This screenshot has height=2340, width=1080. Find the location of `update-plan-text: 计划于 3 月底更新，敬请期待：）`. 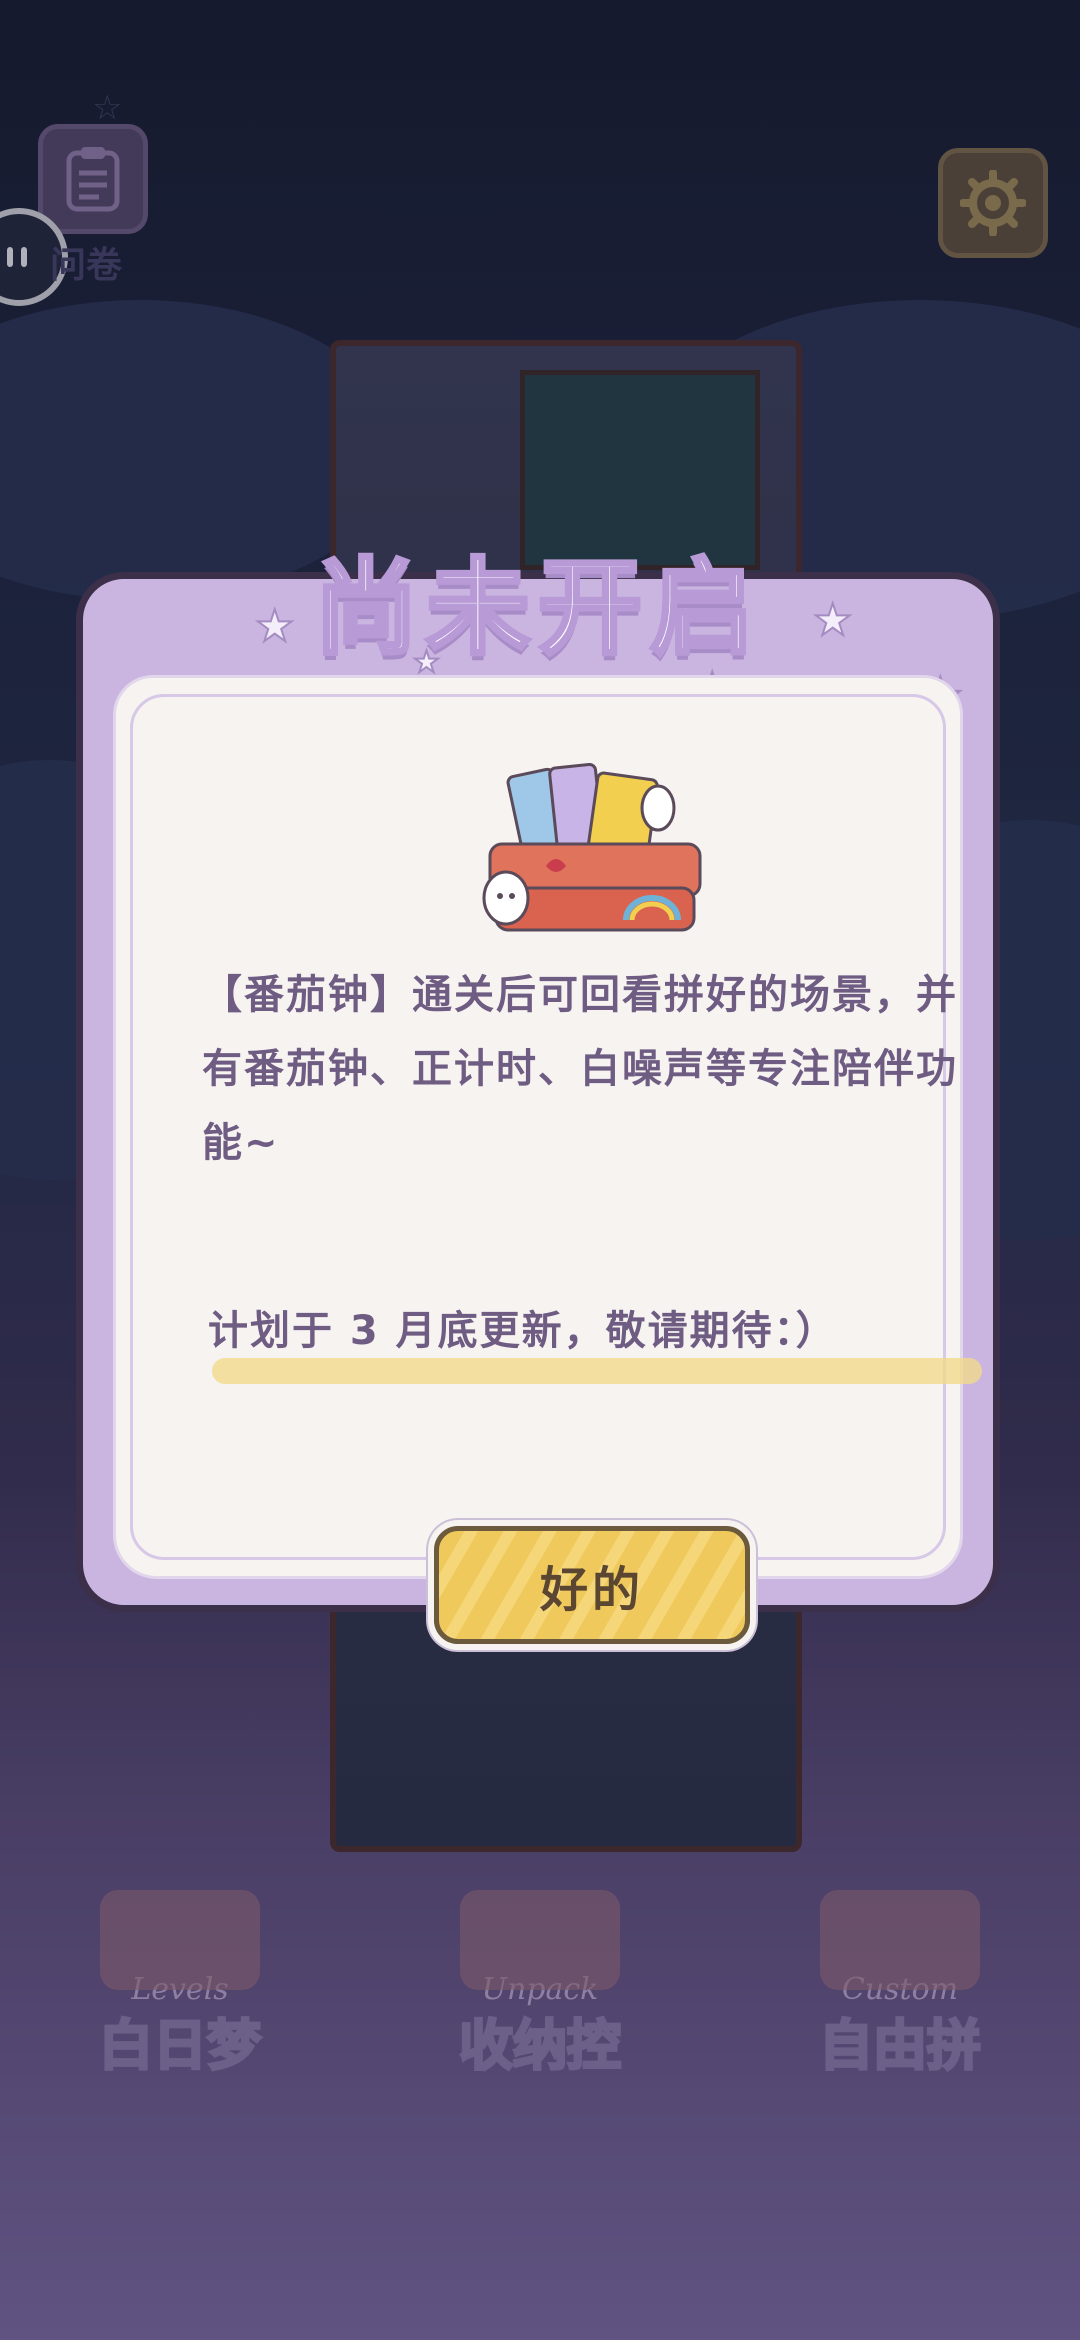

update-plan-text: 计划于 3 月底更新，敬请期待：） is located at coordinates (523, 1331).